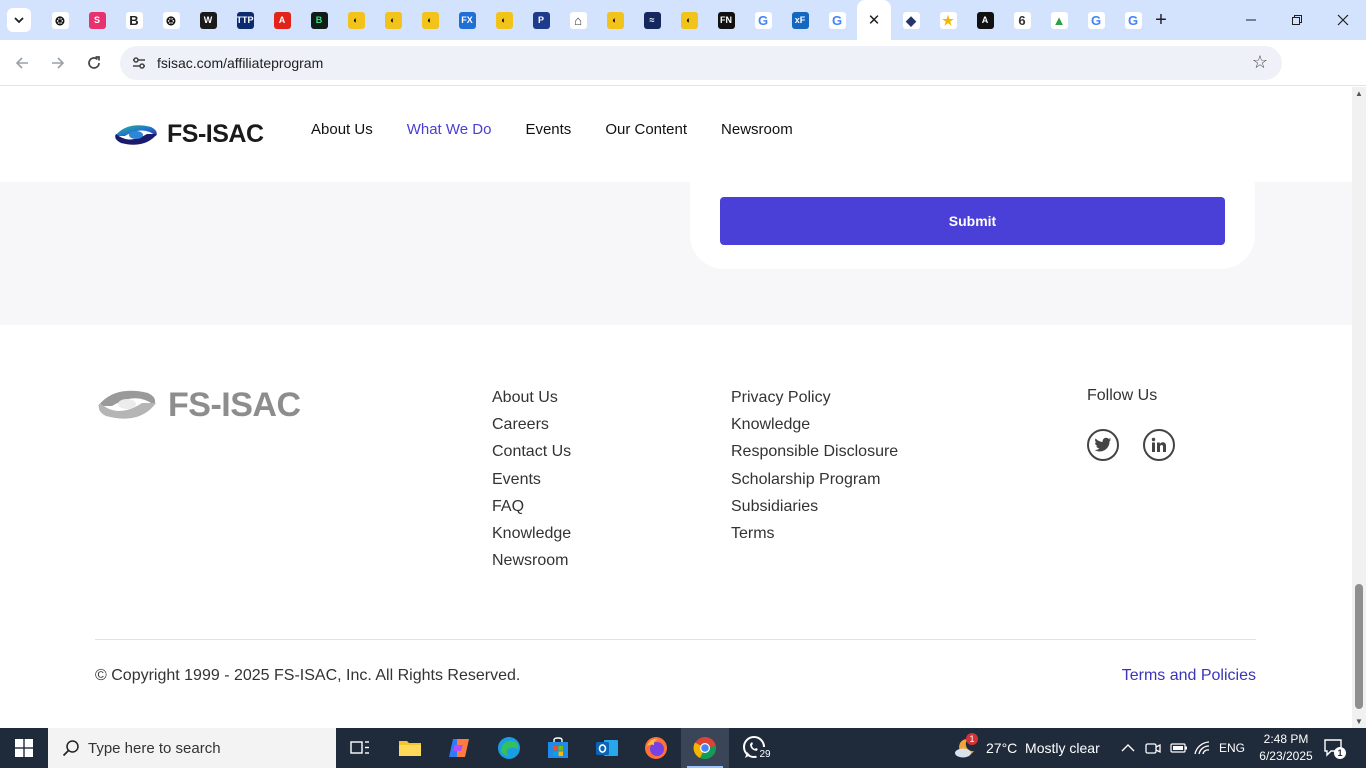  Describe the element at coordinates (1189, 676) in the screenshot. I see `terms-and-policies-link: Terms and Policies` at that location.